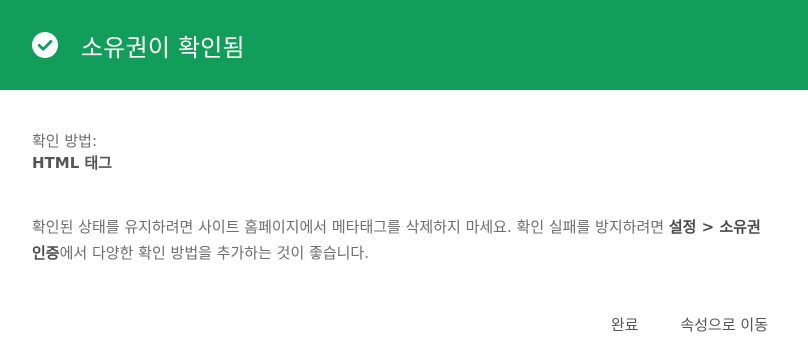  Describe the element at coordinates (724, 324) in the screenshot. I see `go-to-property-button: 속성으로 이동` at that location.